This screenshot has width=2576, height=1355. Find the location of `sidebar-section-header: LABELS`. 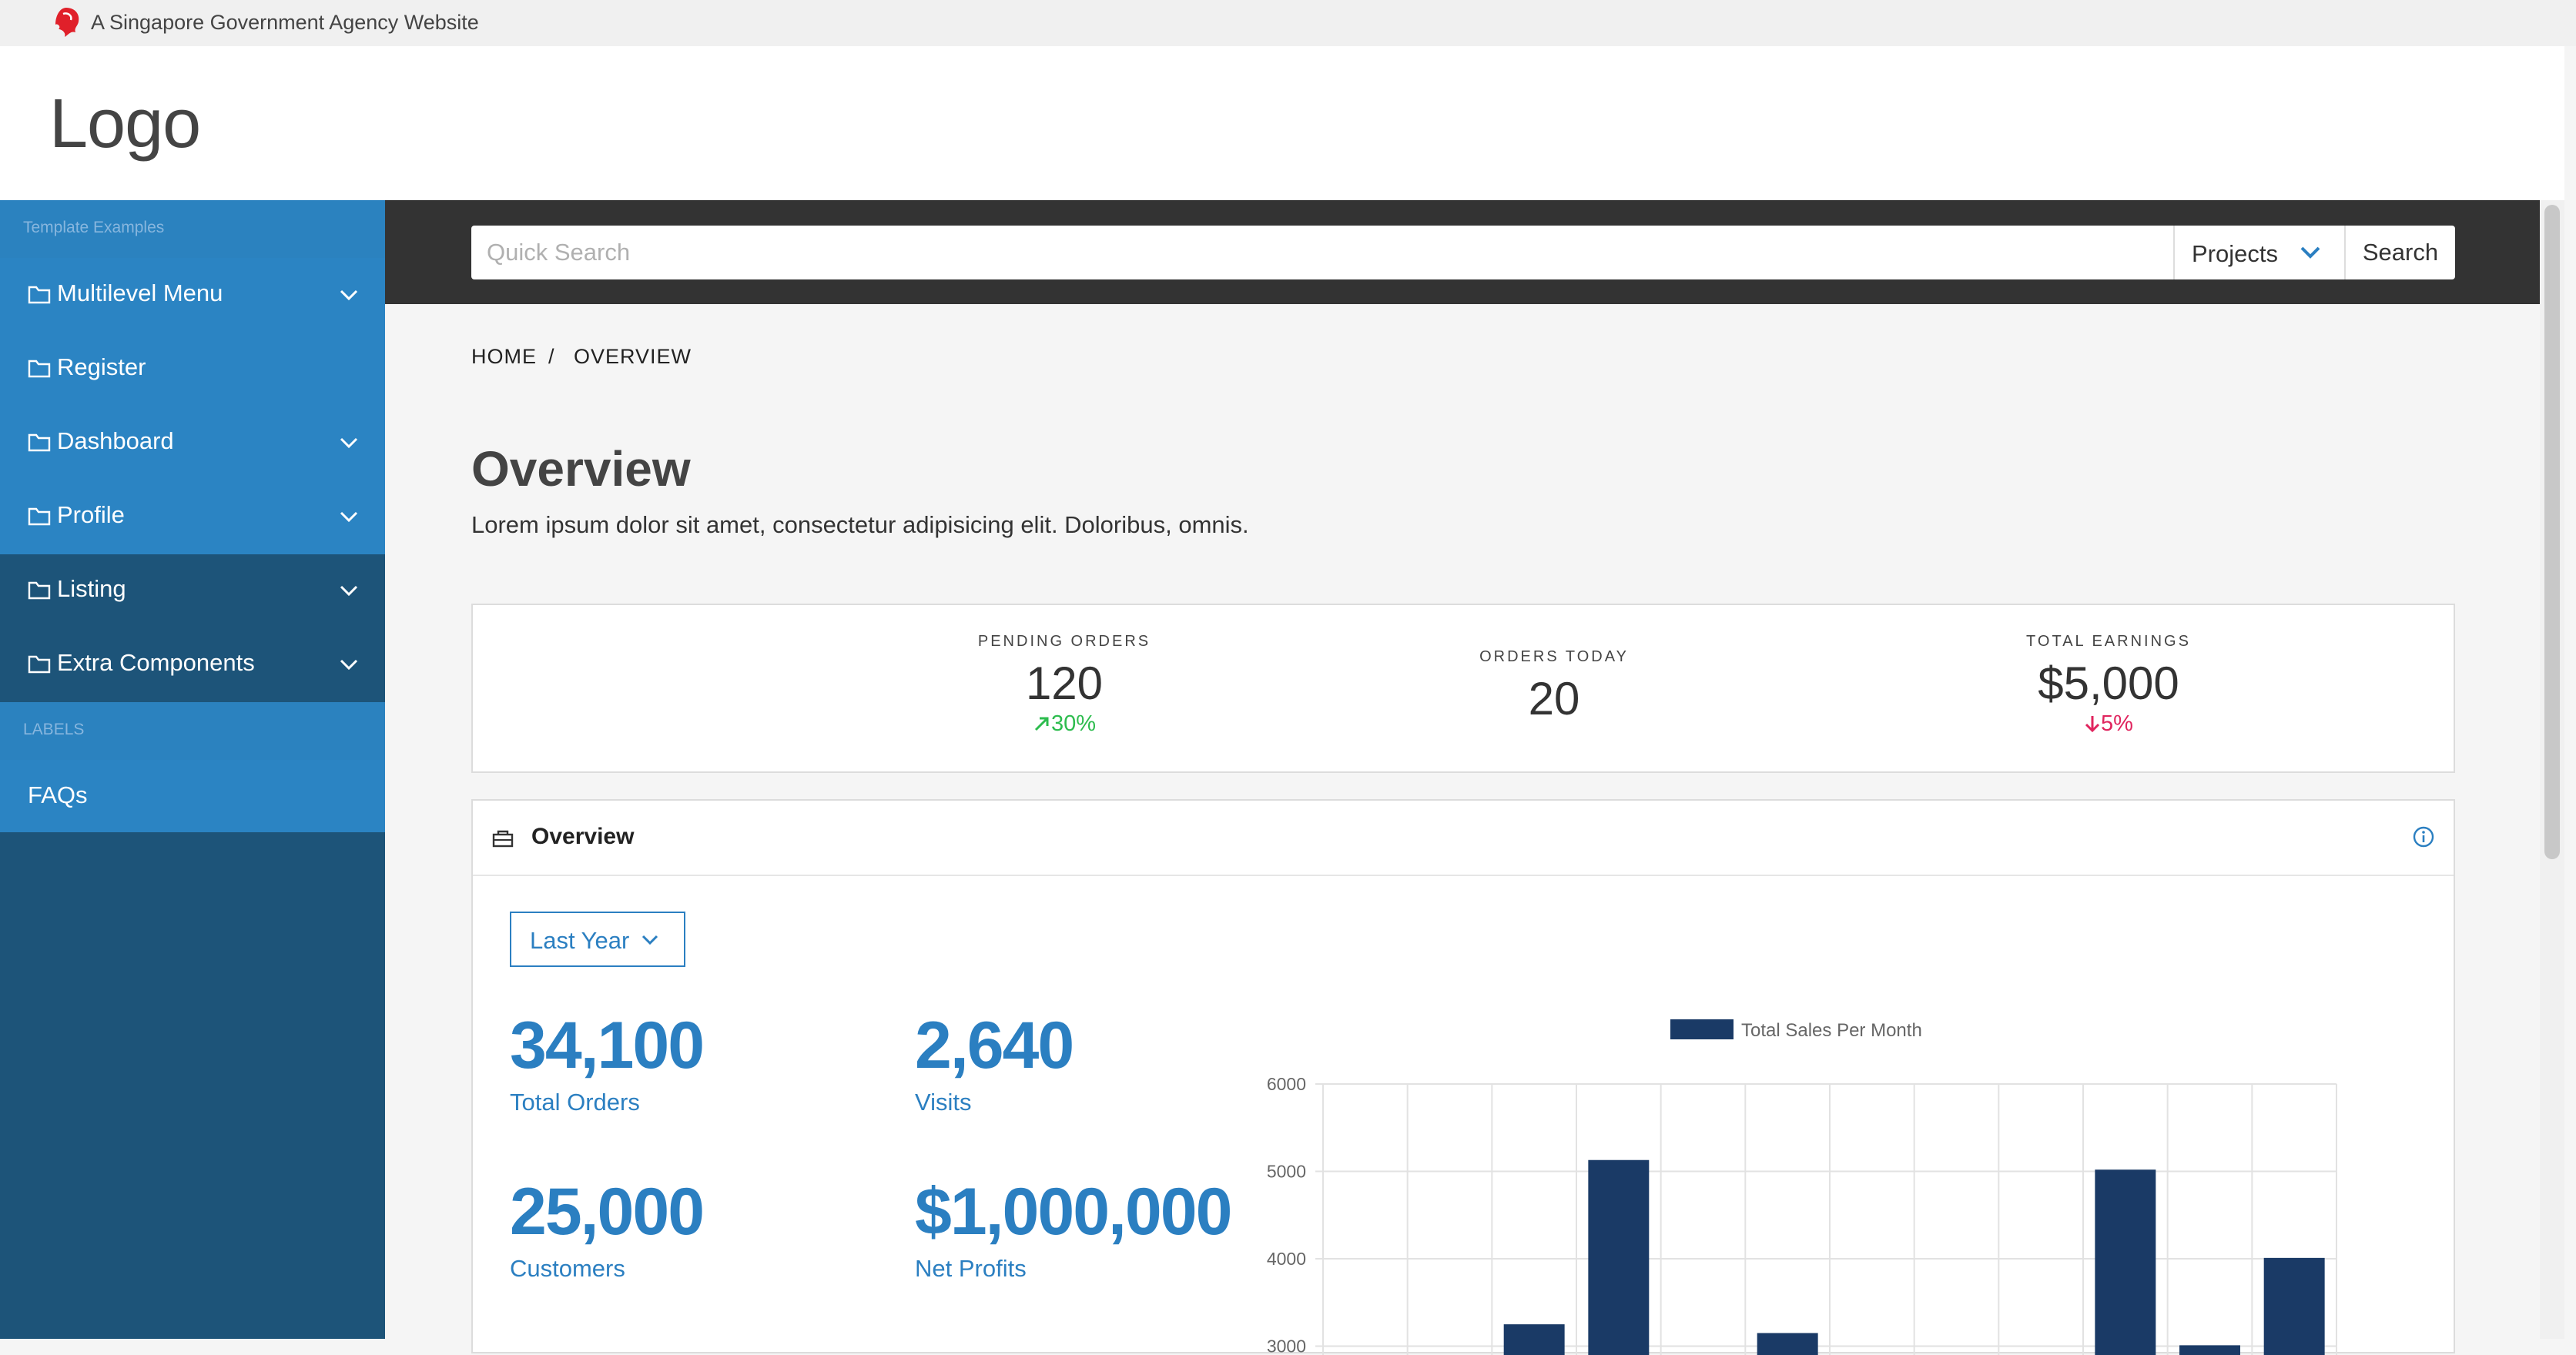

sidebar-section-header: LABELS is located at coordinates (192, 731).